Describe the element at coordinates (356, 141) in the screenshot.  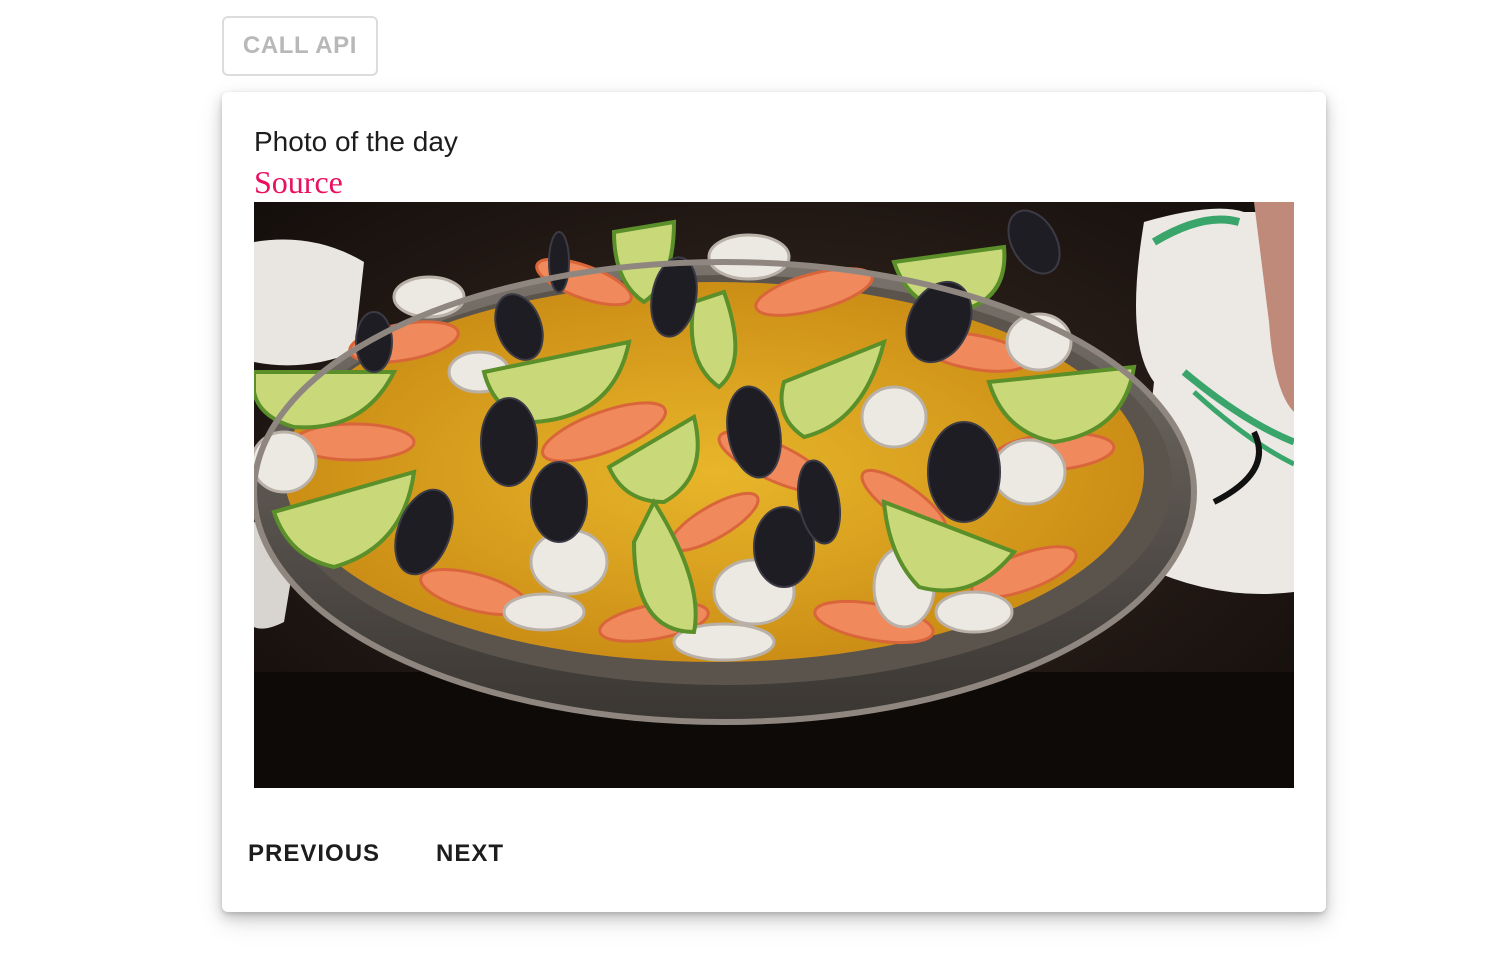
I see `card-title: Photo of the day` at that location.